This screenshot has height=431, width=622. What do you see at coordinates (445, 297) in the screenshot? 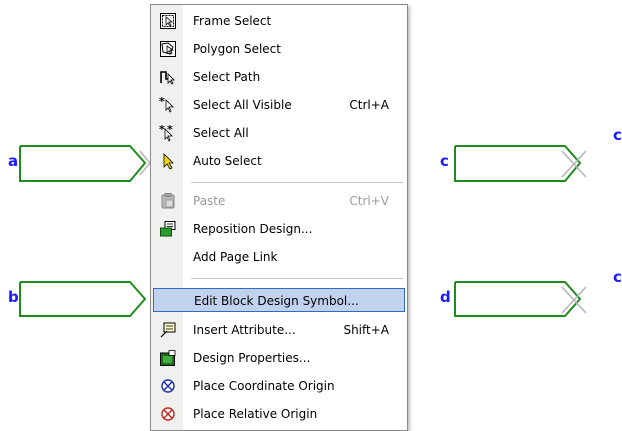
I see `port-label-d: d` at bounding box center [445, 297].